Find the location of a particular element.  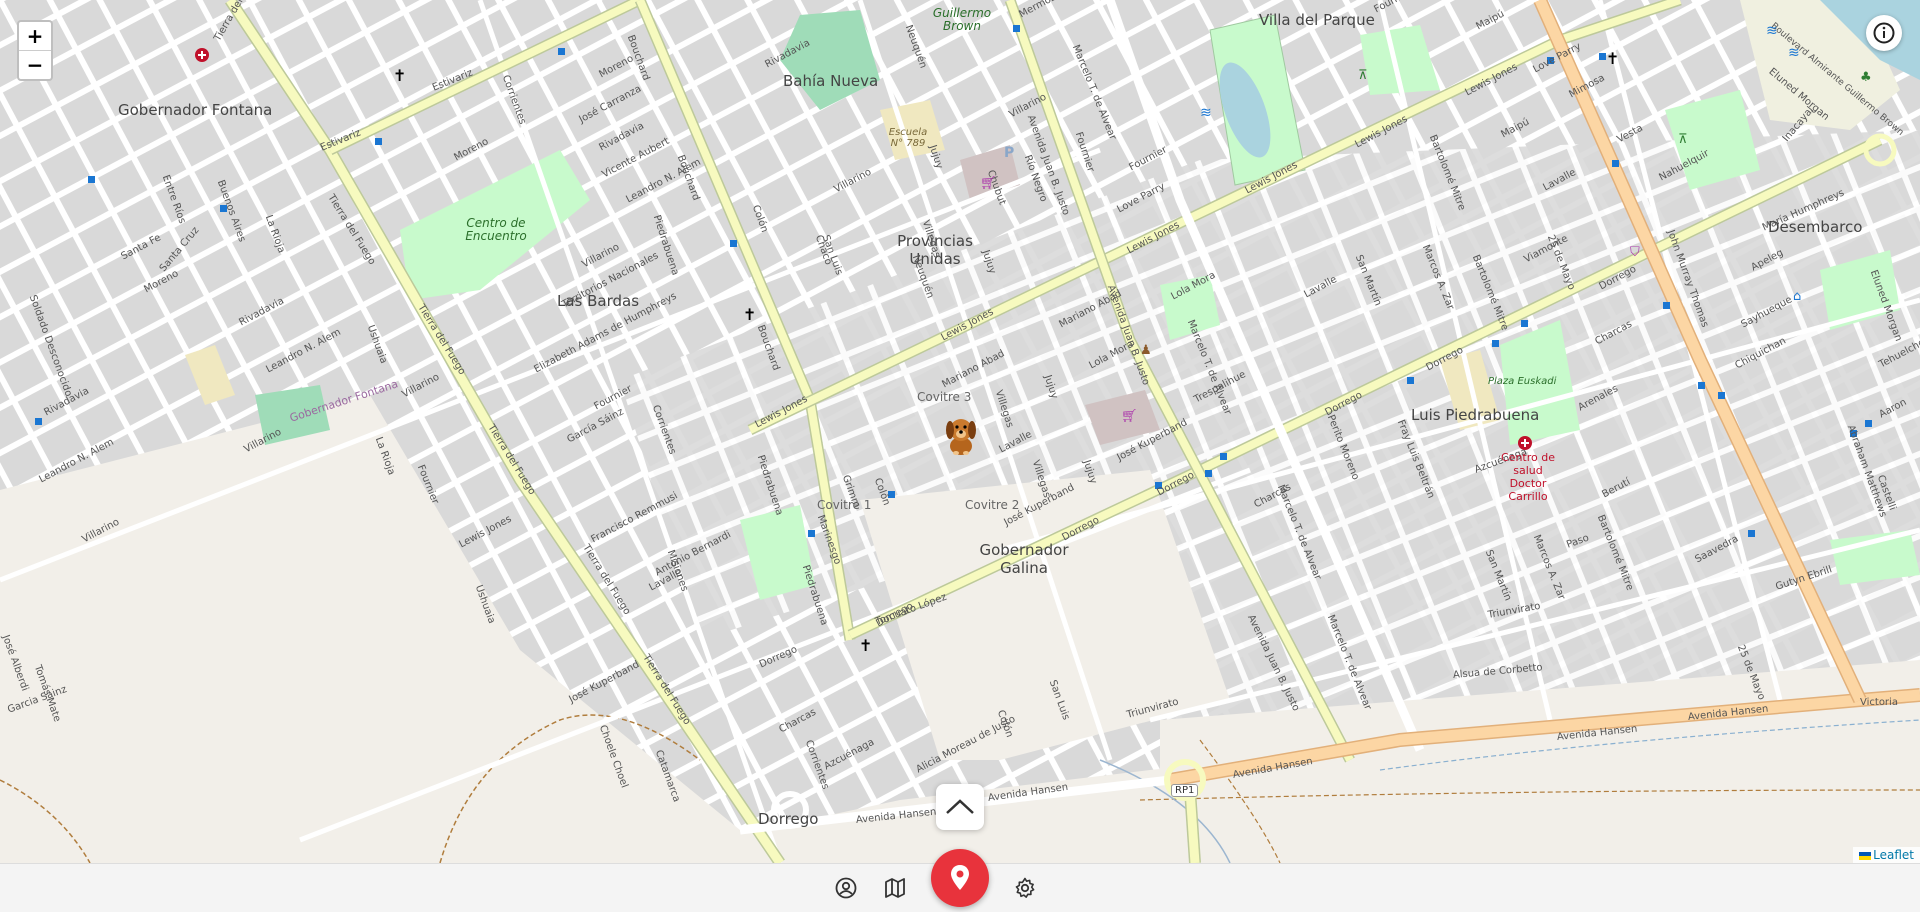

zoom-control: + − is located at coordinates (35, 50).